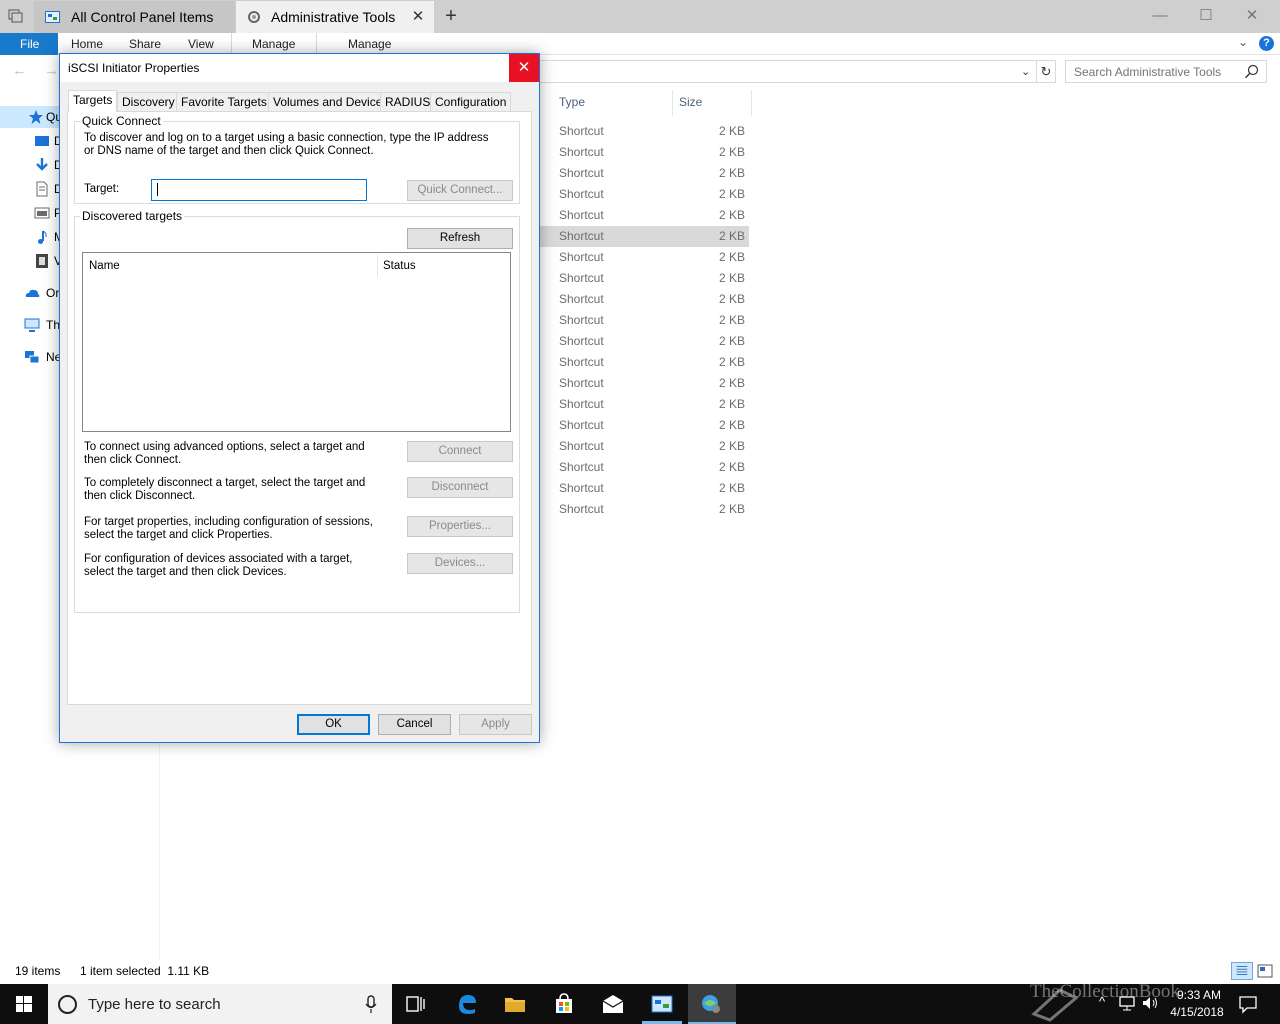  Describe the element at coordinates (31, 325) in the screenshot. I see `sidebar-item-this-pc: Th` at that location.